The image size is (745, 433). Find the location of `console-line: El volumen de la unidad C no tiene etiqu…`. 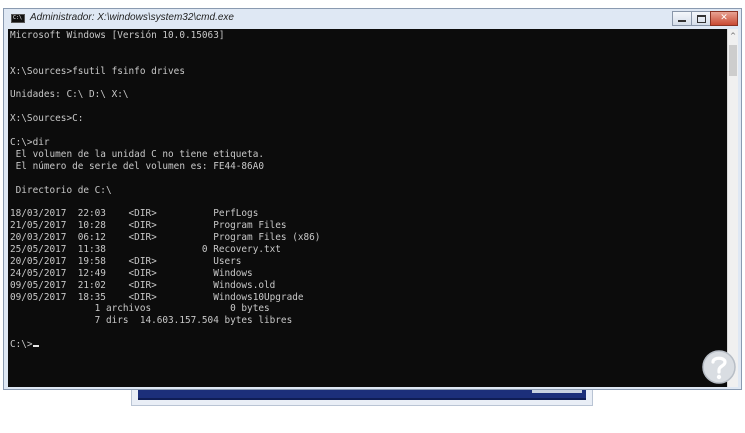

console-line: El volumen de la unidad C no tiene etiqu… is located at coordinates (137, 154).